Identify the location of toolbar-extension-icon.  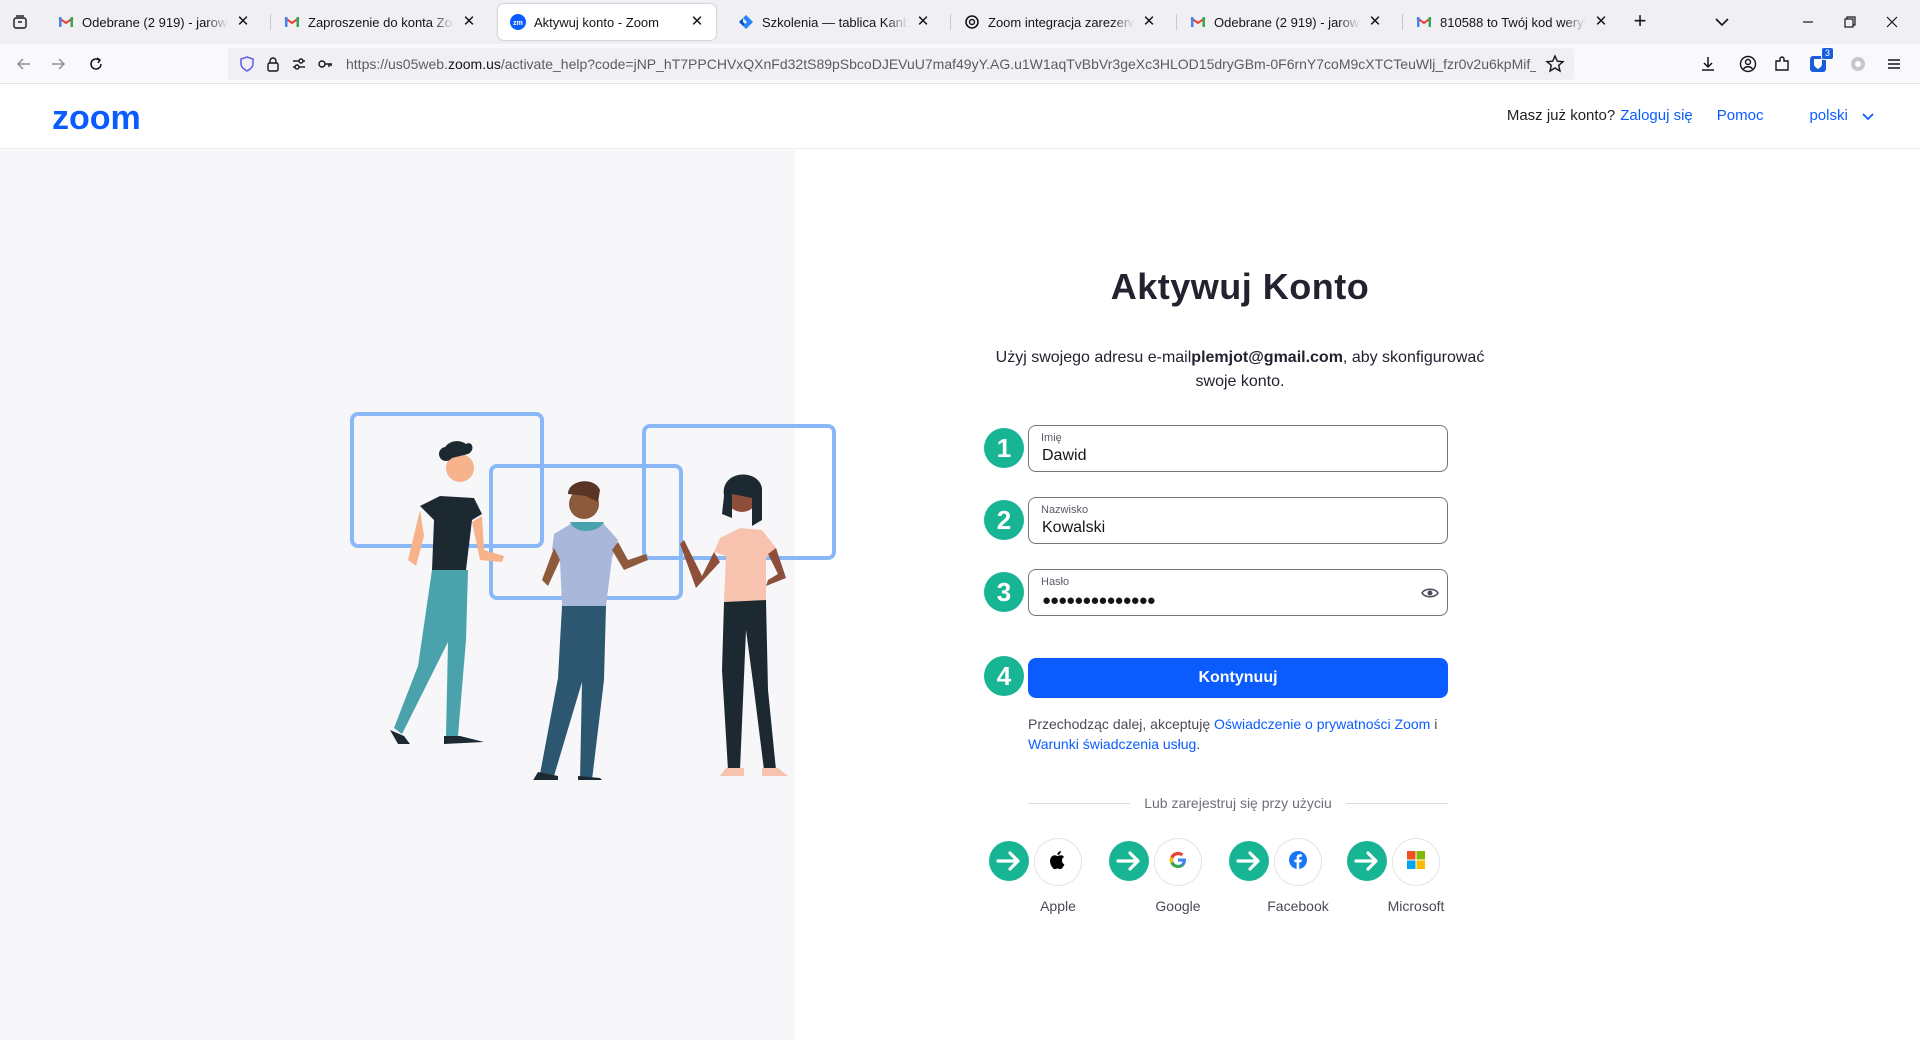
(1858, 64).